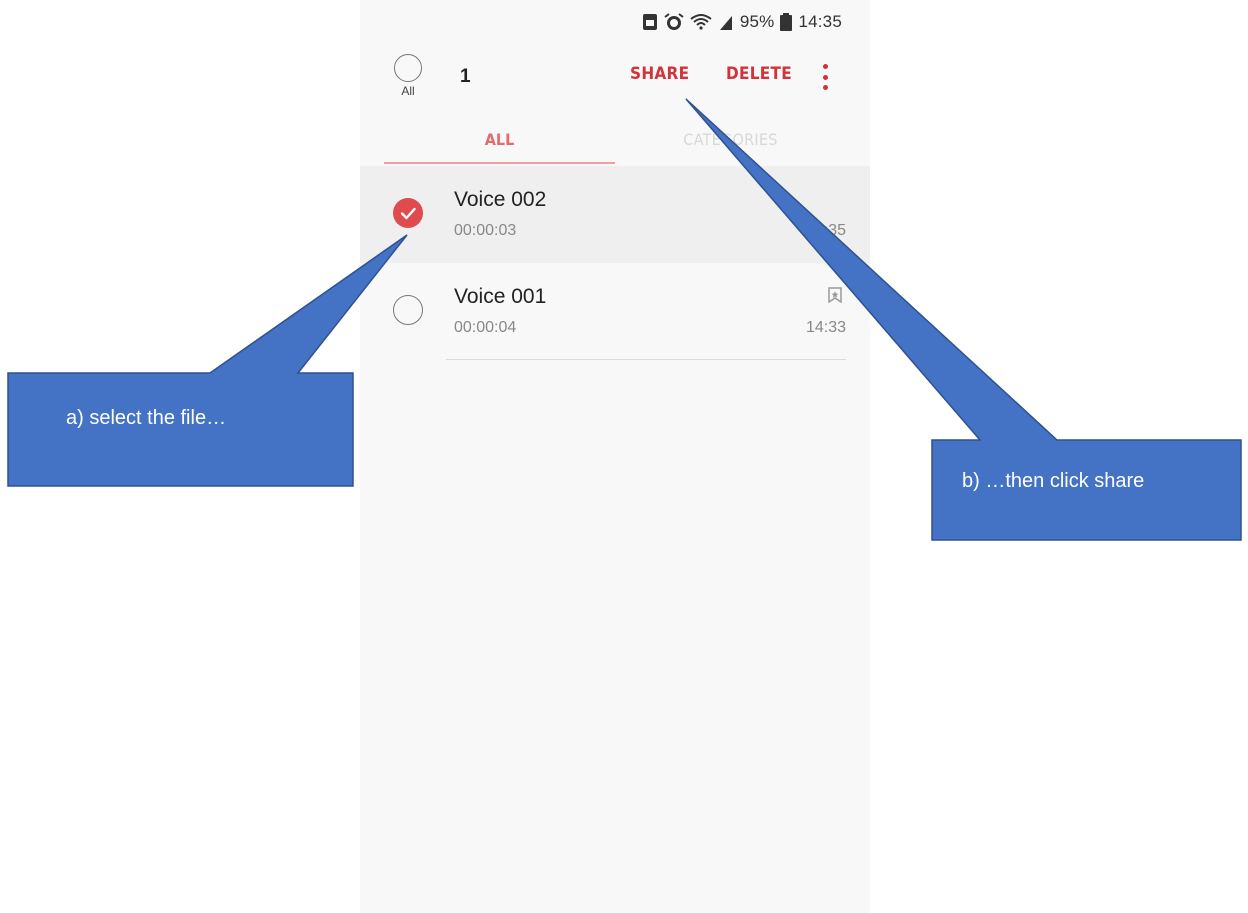  What do you see at coordinates (825, 230) in the screenshot?
I see `recording-time: 14:35` at bounding box center [825, 230].